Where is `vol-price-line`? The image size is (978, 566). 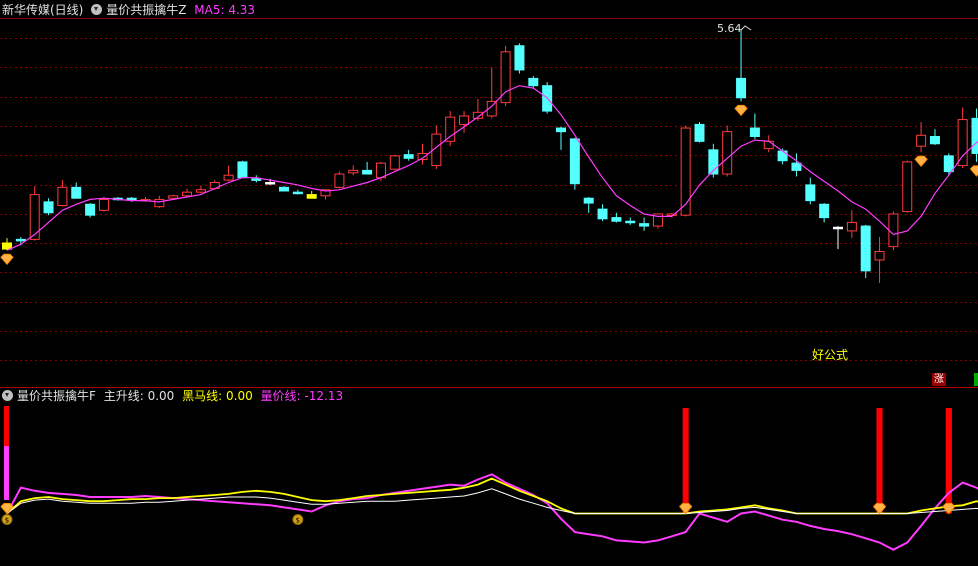 vol-price-line is located at coordinates (492, 512).